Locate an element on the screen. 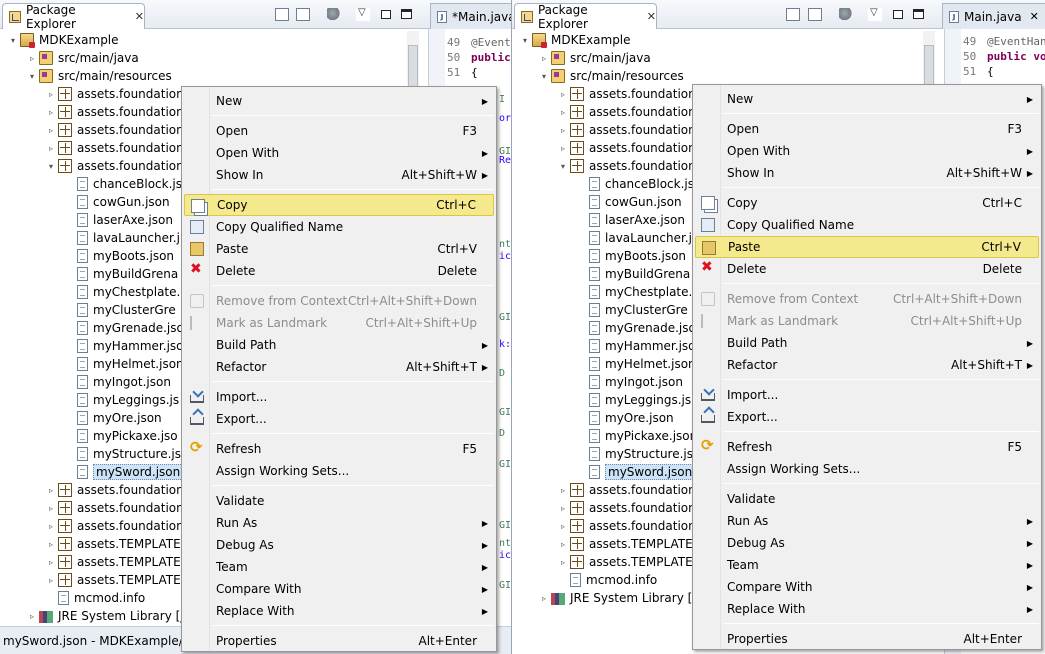 The image size is (1045, 654). menu-item-refactor: Refactor Alt+Shift+T ▶ is located at coordinates (867, 365).